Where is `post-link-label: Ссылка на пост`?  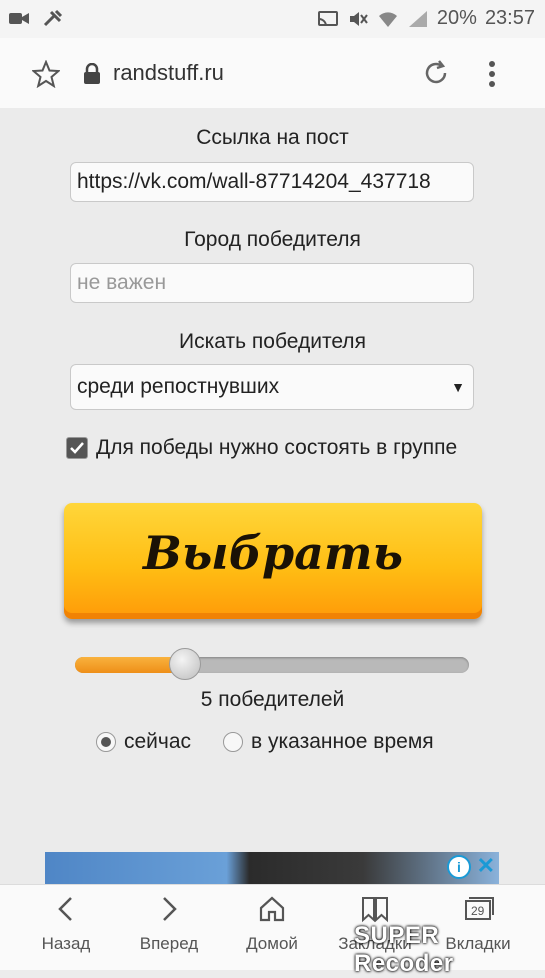 post-link-label: Ссылка на пост is located at coordinates (272, 137).